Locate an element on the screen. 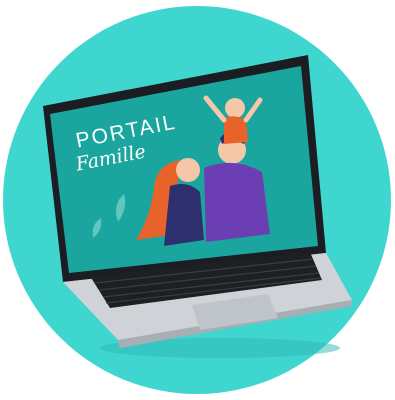  mother-shirt is located at coordinates (184, 215).